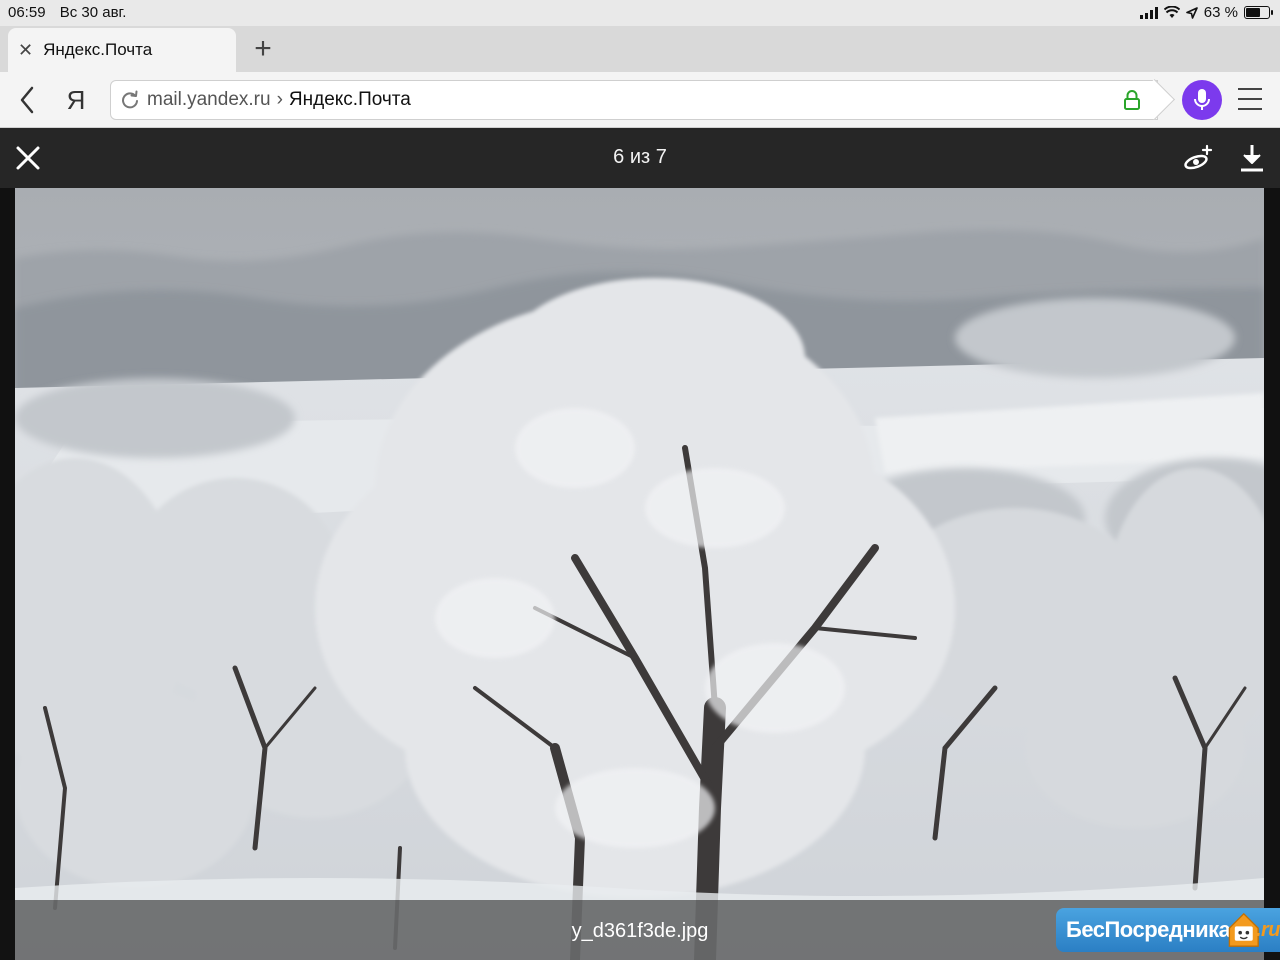 Image resolution: width=1280 pixels, height=960 pixels. I want to click on url-field: mail.yandex.ru › Яндекс.Почта, so click(634, 100).